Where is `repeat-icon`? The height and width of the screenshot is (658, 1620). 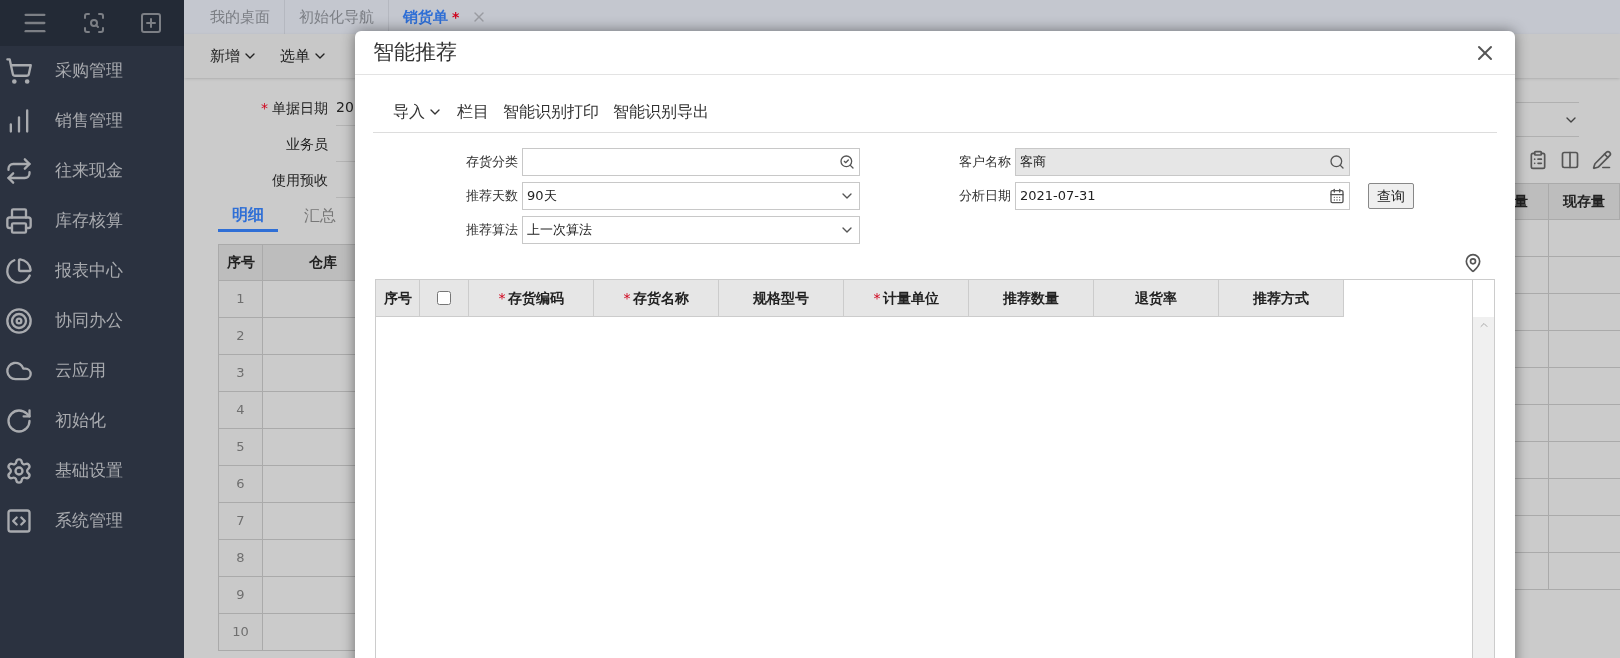 repeat-icon is located at coordinates (19, 171).